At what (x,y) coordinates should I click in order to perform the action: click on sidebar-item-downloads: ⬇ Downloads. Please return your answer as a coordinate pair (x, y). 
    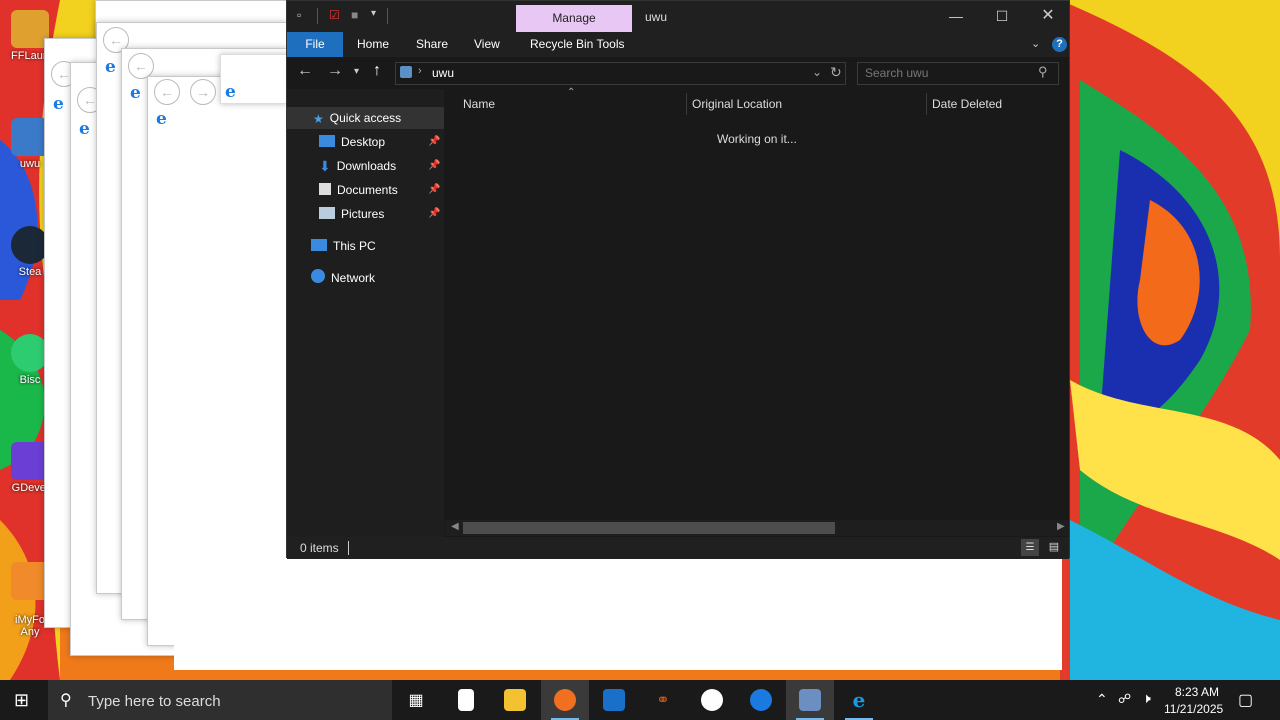
    Looking at the image, I should click on (357, 166).